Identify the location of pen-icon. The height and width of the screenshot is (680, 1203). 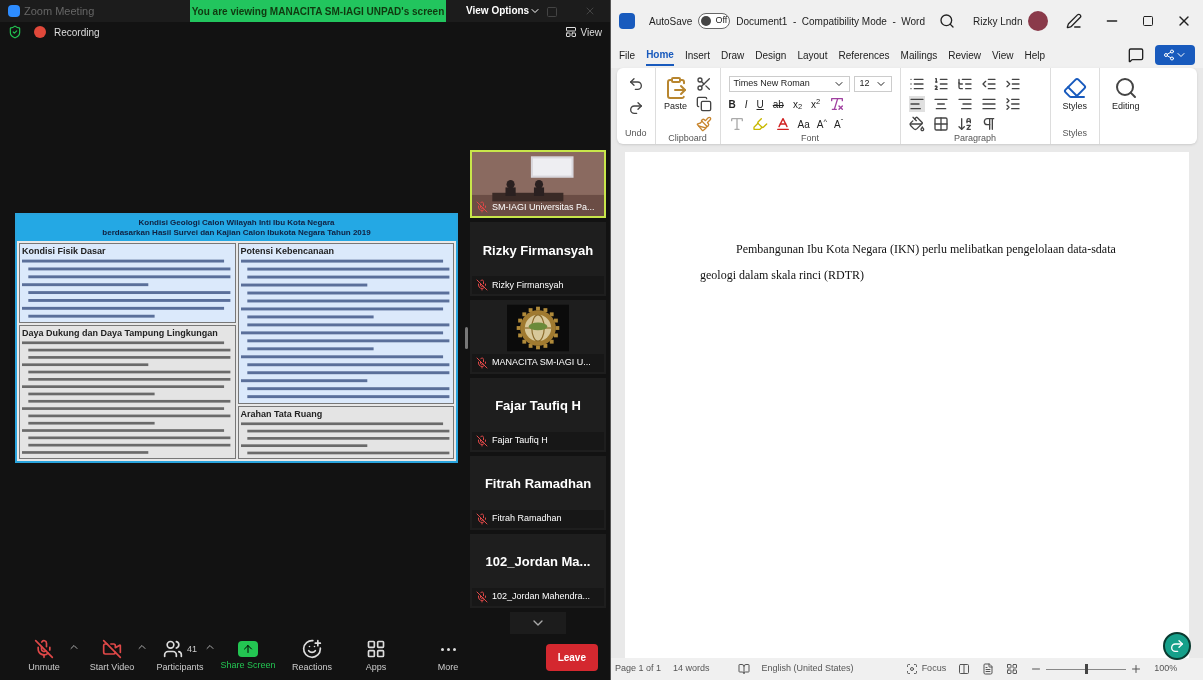
(1074, 21).